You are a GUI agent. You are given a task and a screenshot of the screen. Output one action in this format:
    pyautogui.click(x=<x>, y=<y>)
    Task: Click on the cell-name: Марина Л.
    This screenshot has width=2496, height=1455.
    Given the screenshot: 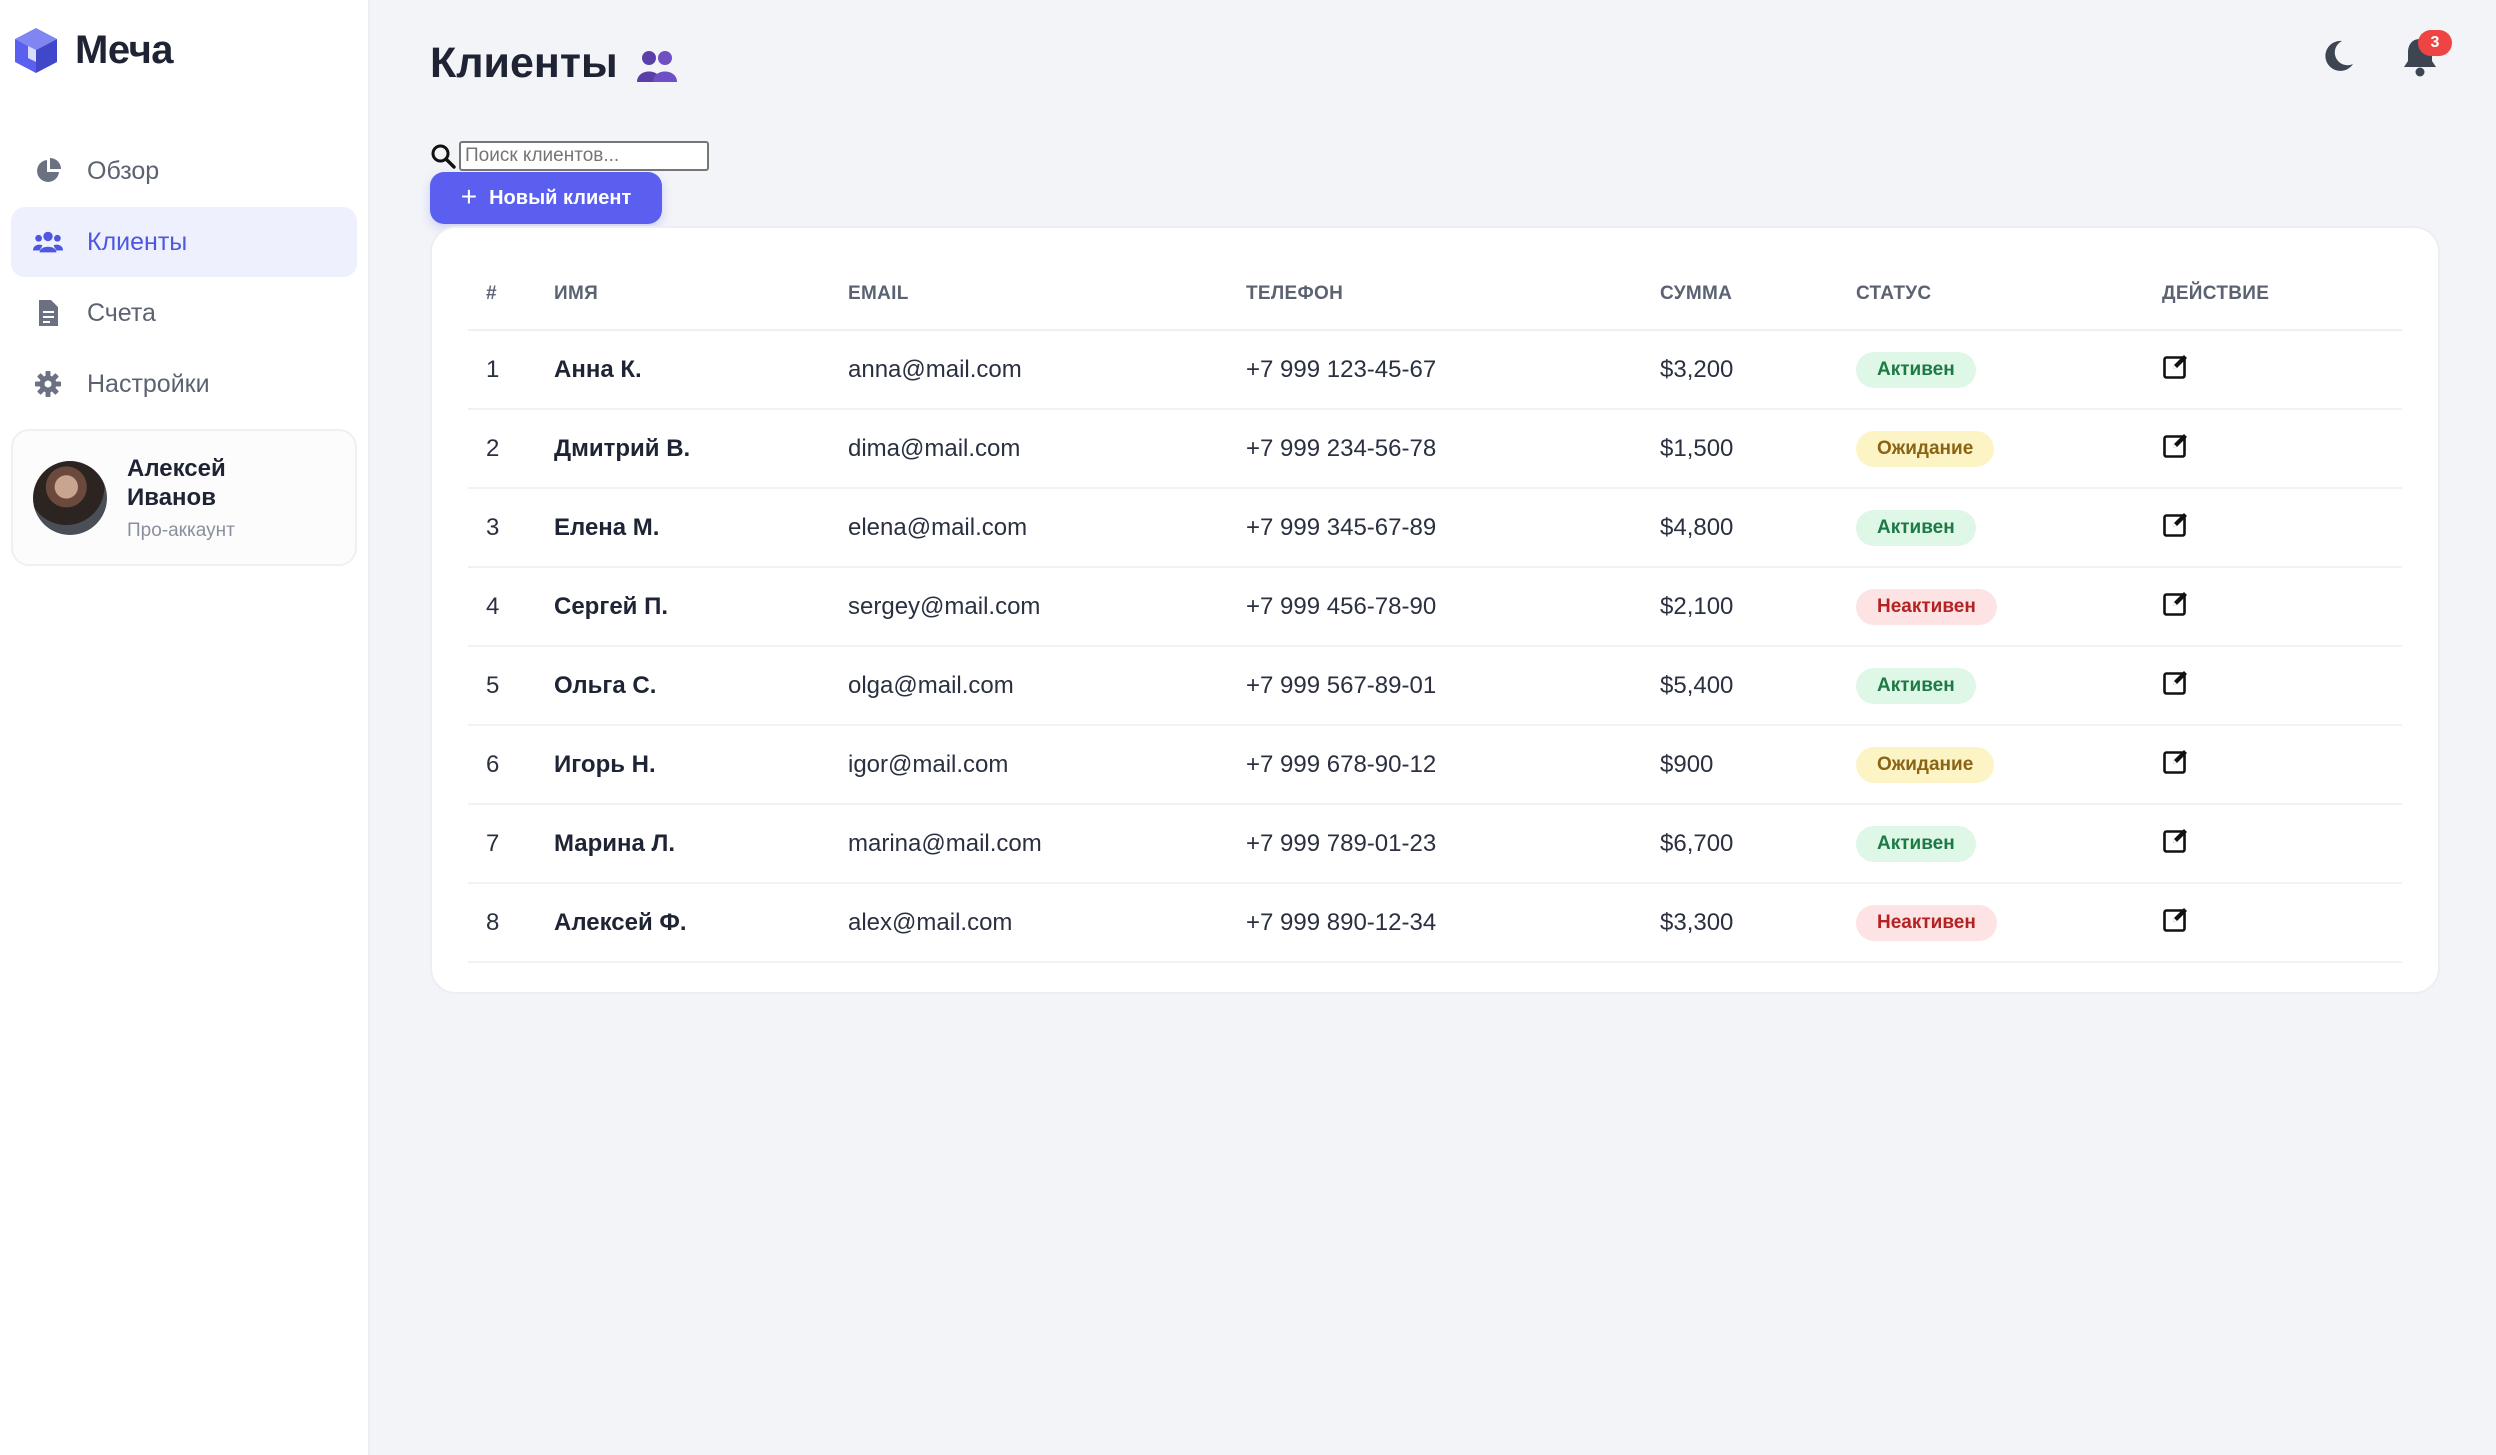 What is the action you would take?
    pyautogui.click(x=701, y=844)
    